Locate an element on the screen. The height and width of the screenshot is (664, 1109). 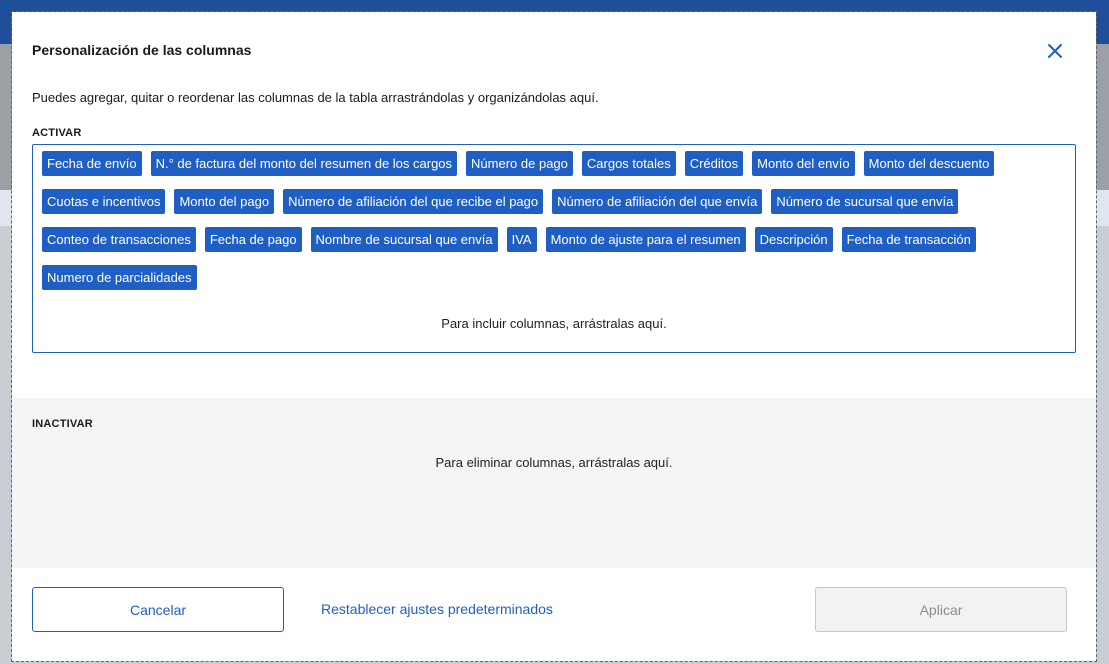
apply-button: Aplicar is located at coordinates (941, 609).